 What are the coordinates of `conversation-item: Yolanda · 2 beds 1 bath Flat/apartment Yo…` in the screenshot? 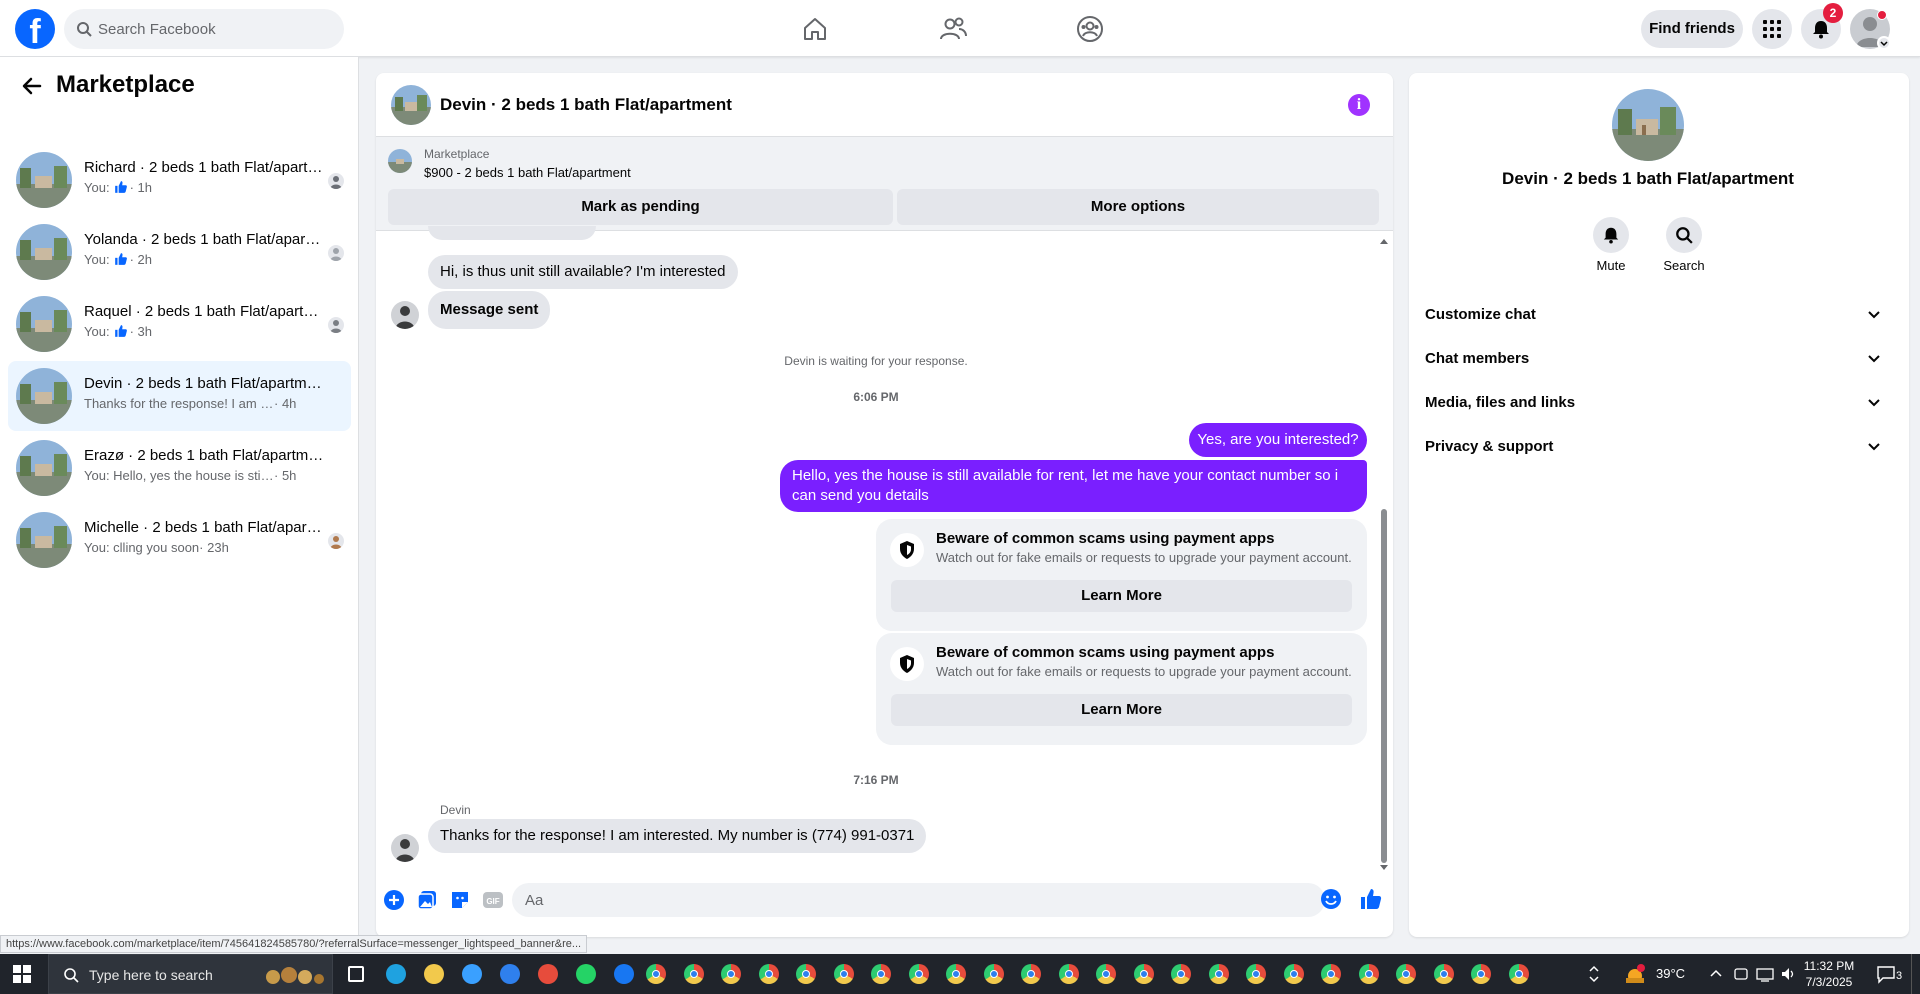 It's located at (179, 252).